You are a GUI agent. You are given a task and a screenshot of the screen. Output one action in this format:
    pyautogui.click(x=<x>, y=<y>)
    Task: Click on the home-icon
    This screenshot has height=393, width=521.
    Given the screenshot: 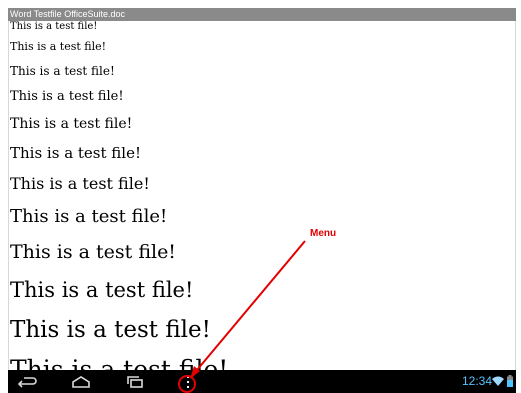 What is the action you would take?
    pyautogui.click(x=81, y=381)
    